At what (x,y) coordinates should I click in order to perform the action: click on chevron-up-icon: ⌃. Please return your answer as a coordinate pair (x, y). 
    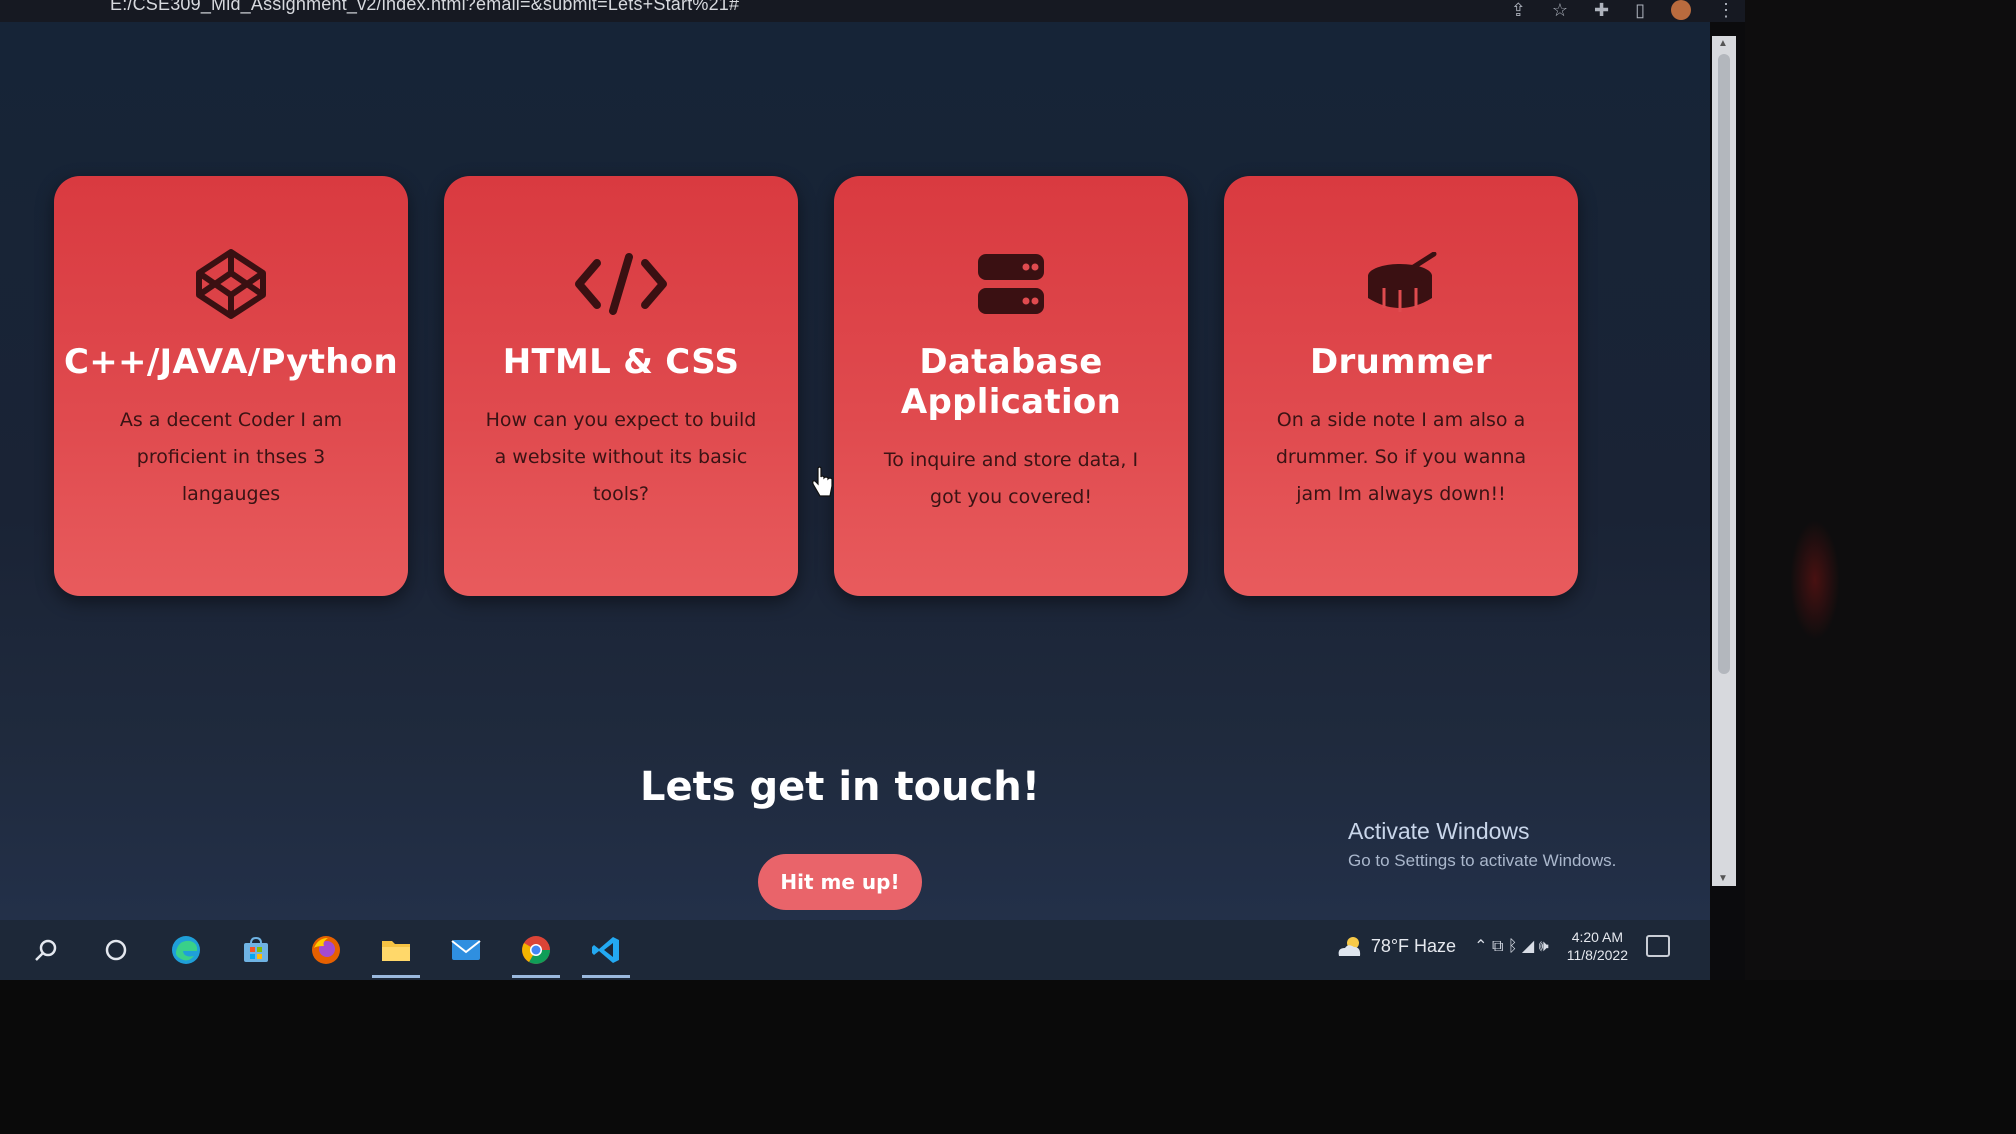
    Looking at the image, I should click on (1480, 946).